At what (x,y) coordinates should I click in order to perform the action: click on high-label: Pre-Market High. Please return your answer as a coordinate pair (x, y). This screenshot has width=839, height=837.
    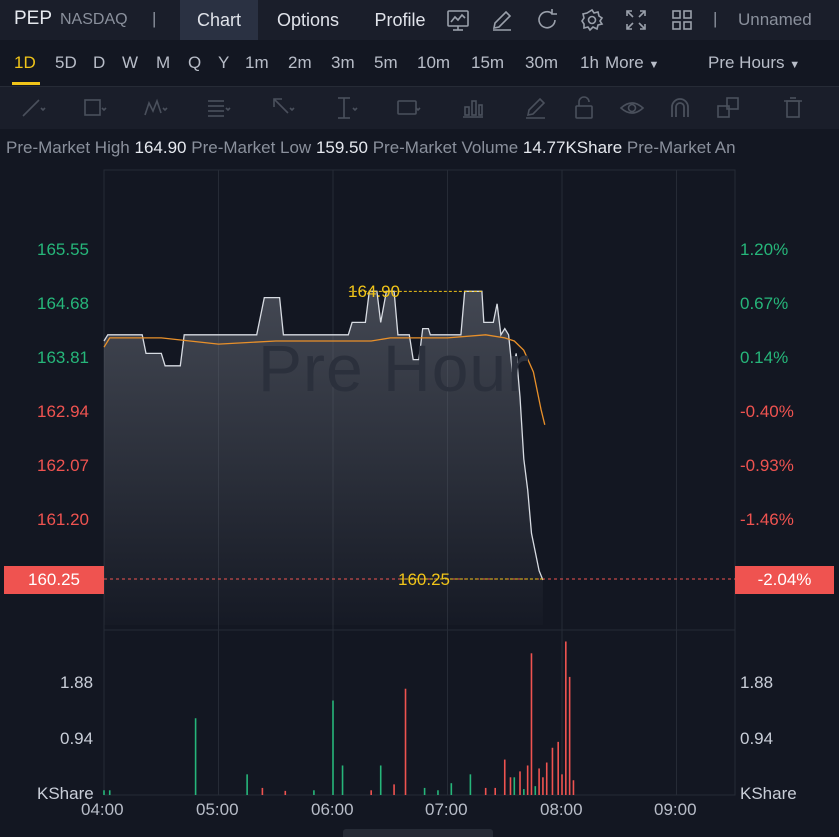
    Looking at the image, I should click on (68, 147).